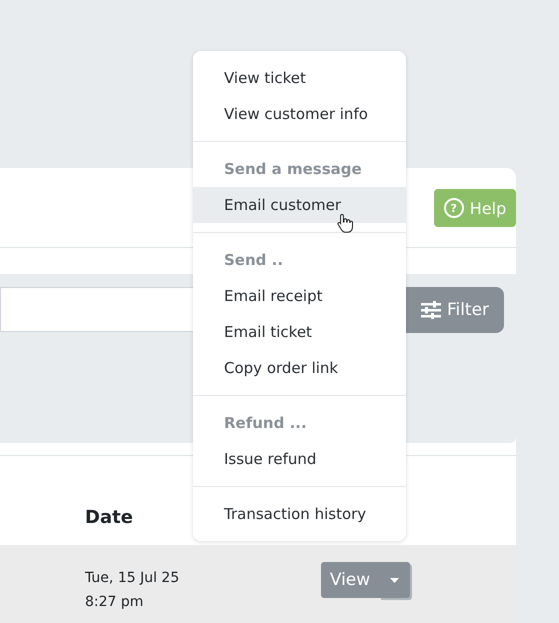 The width and height of the screenshot is (559, 623). I want to click on menu-heading: Send .., so click(253, 260).